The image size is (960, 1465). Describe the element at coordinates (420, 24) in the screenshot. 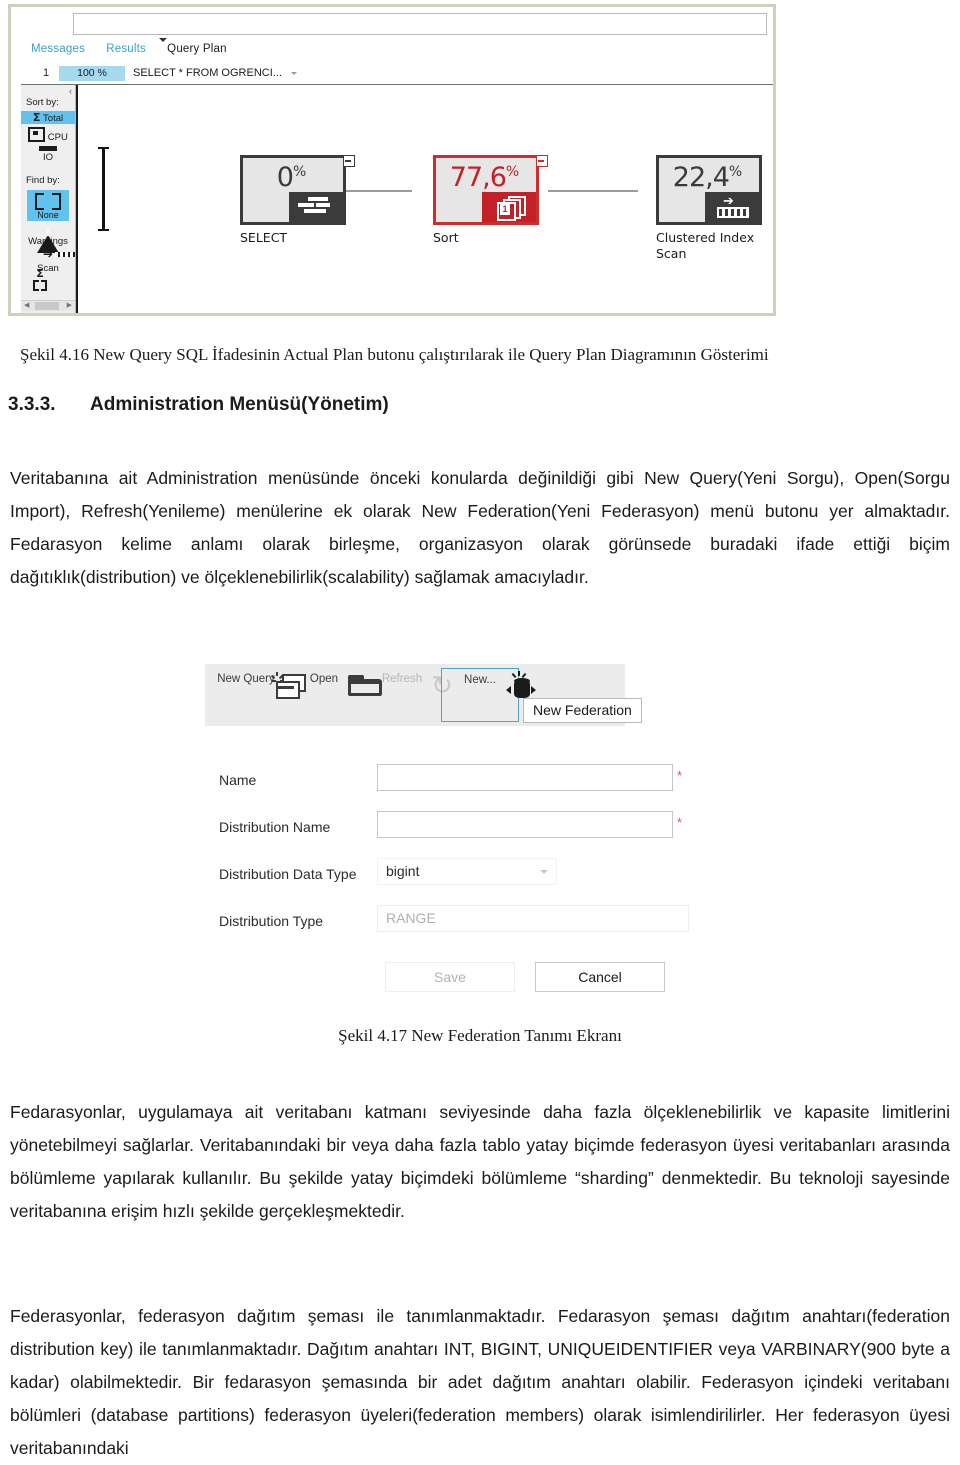

I see `query-editor-strip` at that location.